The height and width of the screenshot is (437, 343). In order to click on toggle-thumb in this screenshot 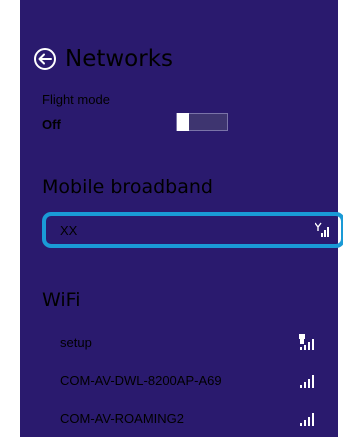, I will do `click(183, 122)`.